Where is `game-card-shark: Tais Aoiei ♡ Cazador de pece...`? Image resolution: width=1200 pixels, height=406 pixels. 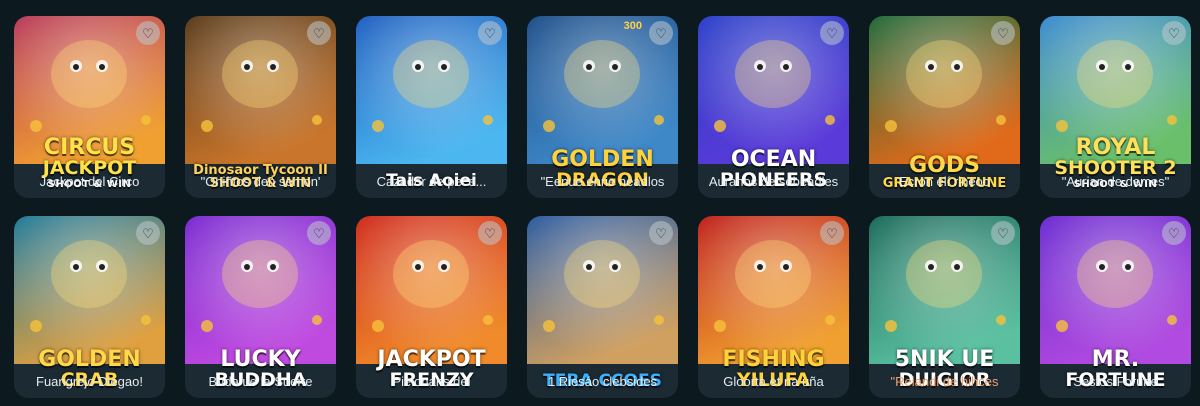 game-card-shark: Tais Aoiei ♡ Cazador de pece... is located at coordinates (431, 107).